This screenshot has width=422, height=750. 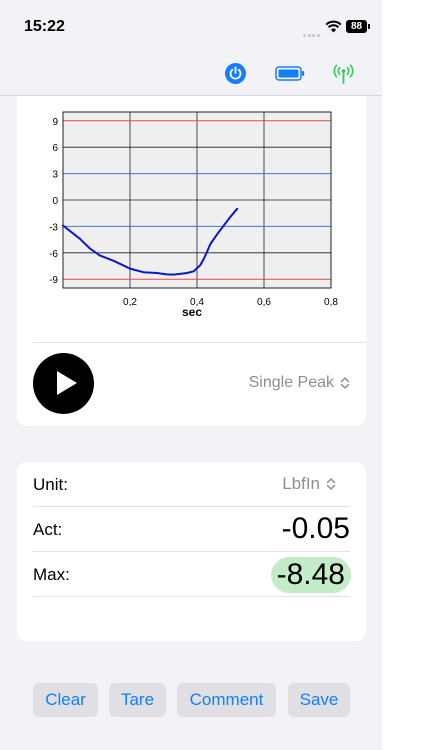 I want to click on status-time: 15:22, so click(x=44, y=26).